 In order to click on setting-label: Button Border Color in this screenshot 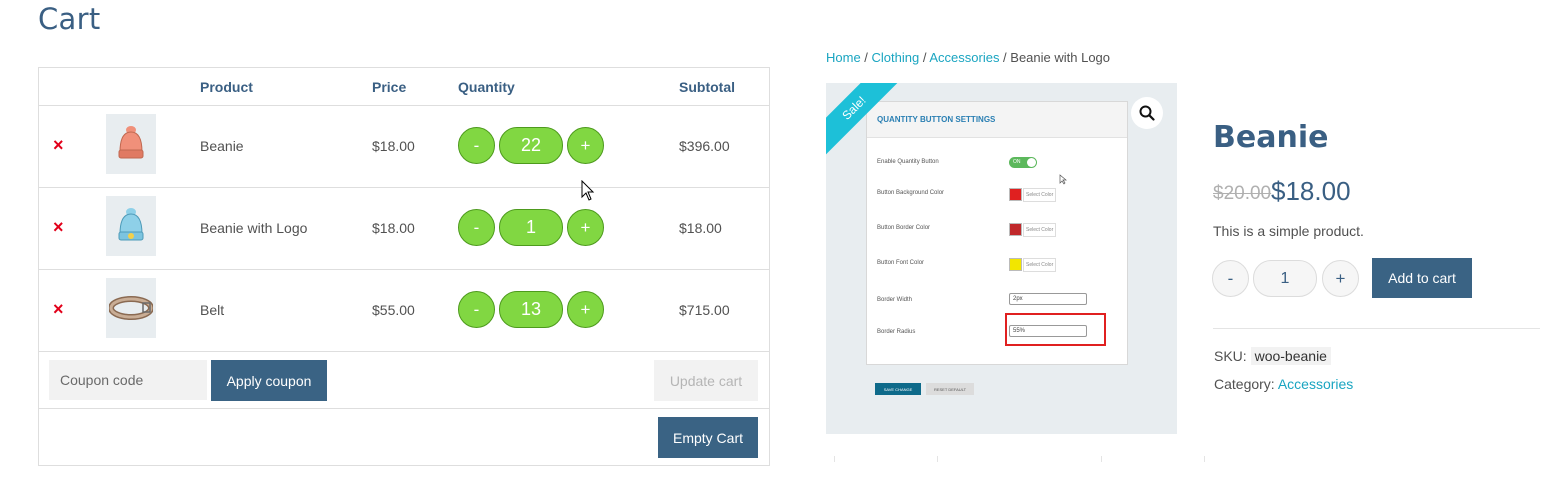, I will do `click(904, 228)`.